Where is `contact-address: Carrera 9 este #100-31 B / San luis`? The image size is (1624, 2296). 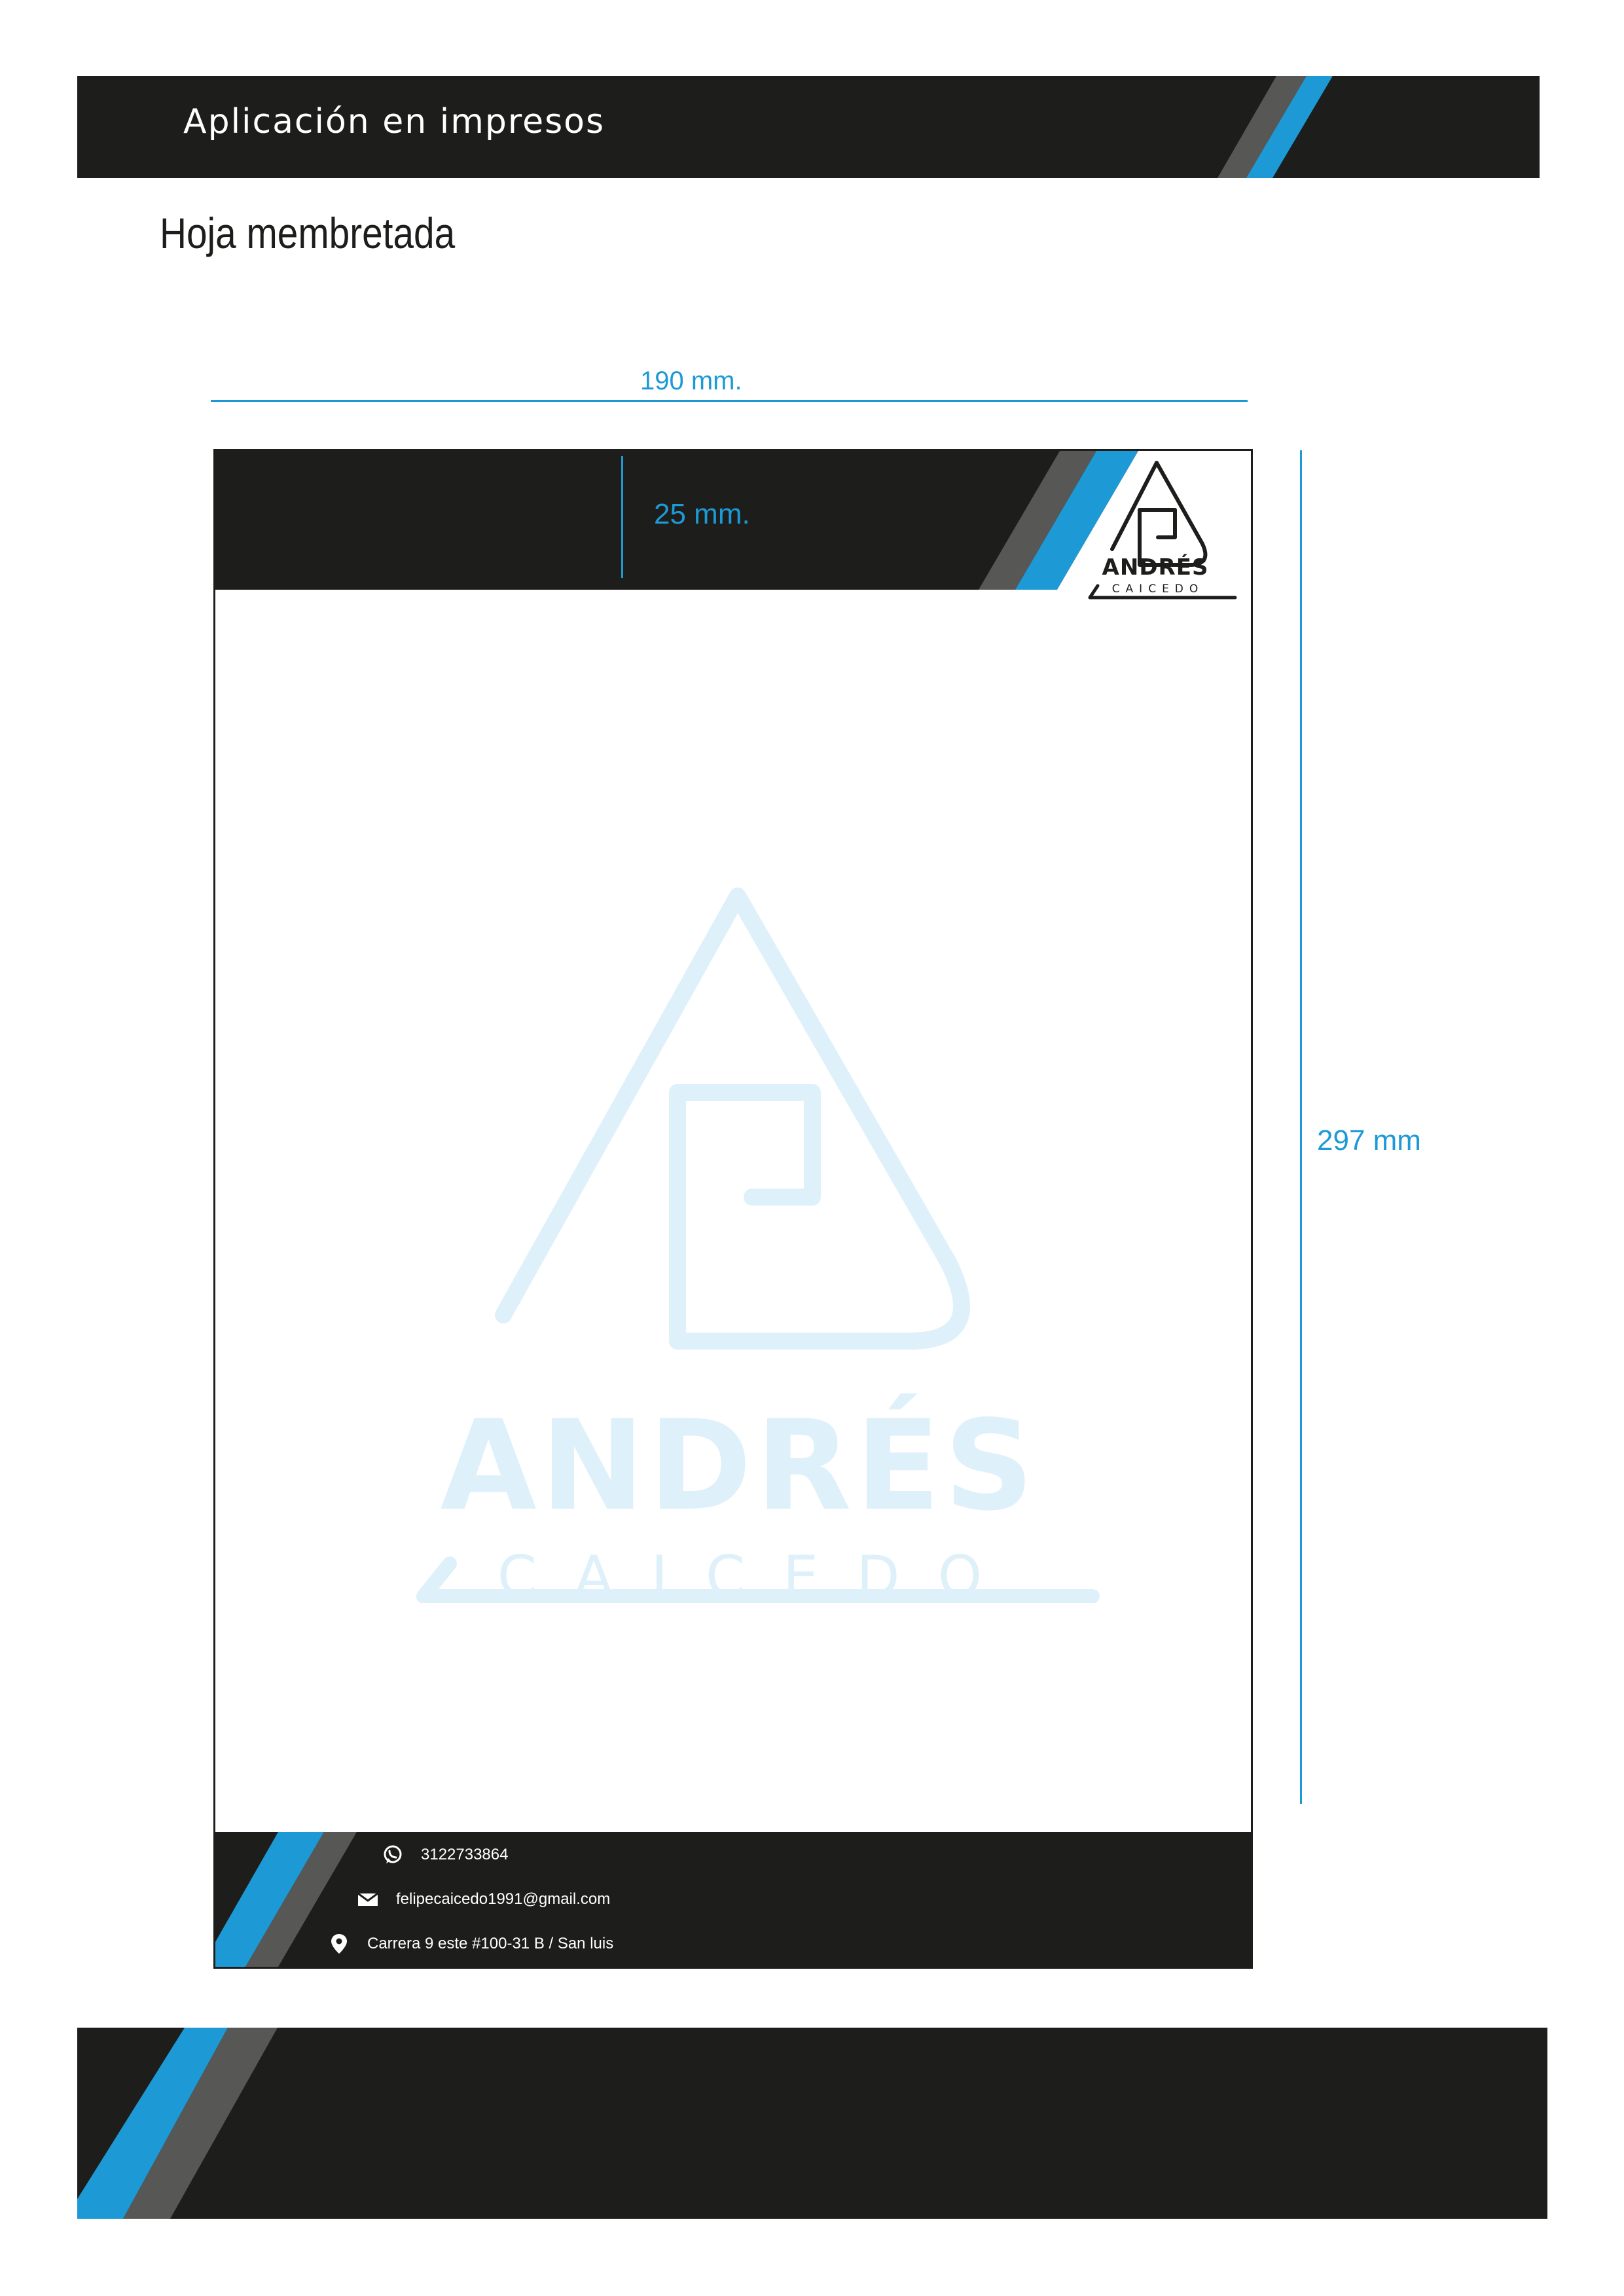 contact-address: Carrera 9 este #100-31 B / San luis is located at coordinates (471, 1944).